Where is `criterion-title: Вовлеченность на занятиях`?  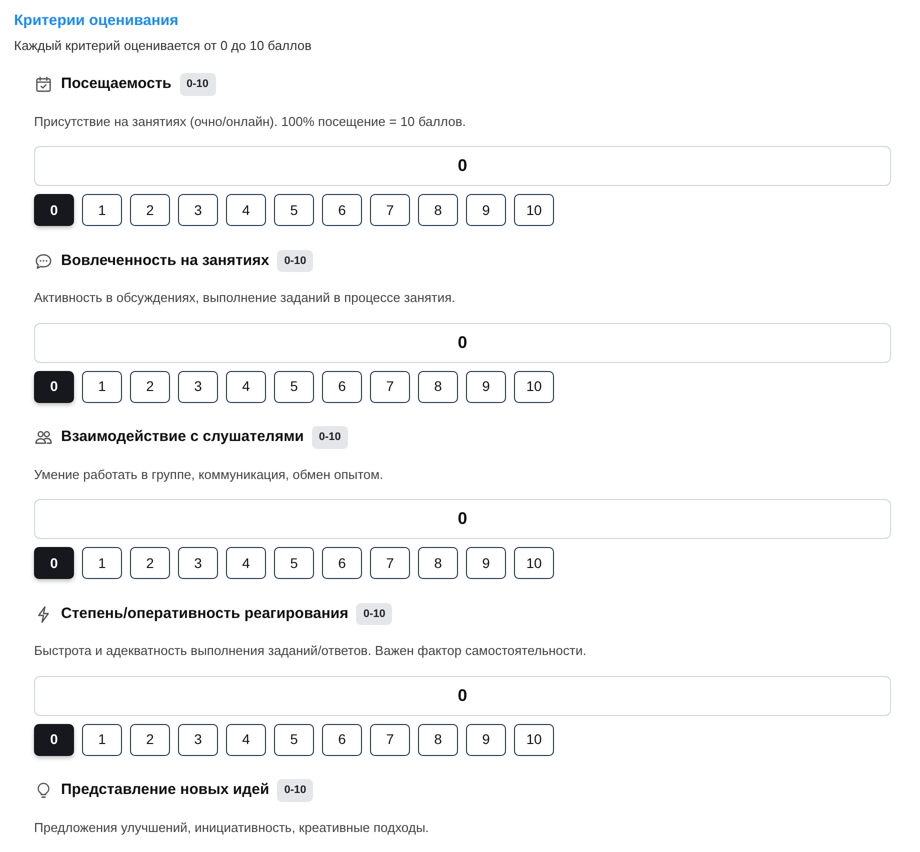
criterion-title: Вовлеченность на занятиях is located at coordinates (165, 260).